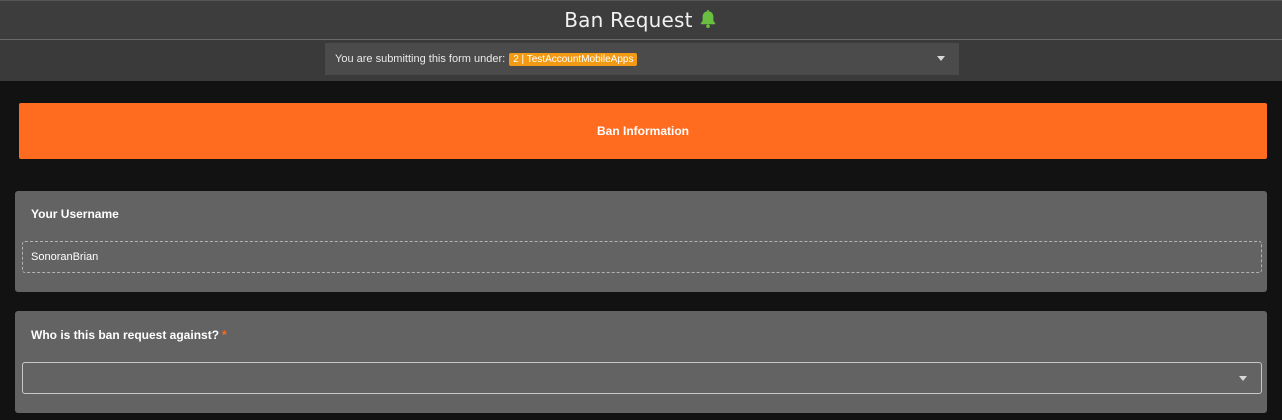 Image resolution: width=1282 pixels, height=420 pixels. I want to click on username-label: Your Username, so click(75, 214).